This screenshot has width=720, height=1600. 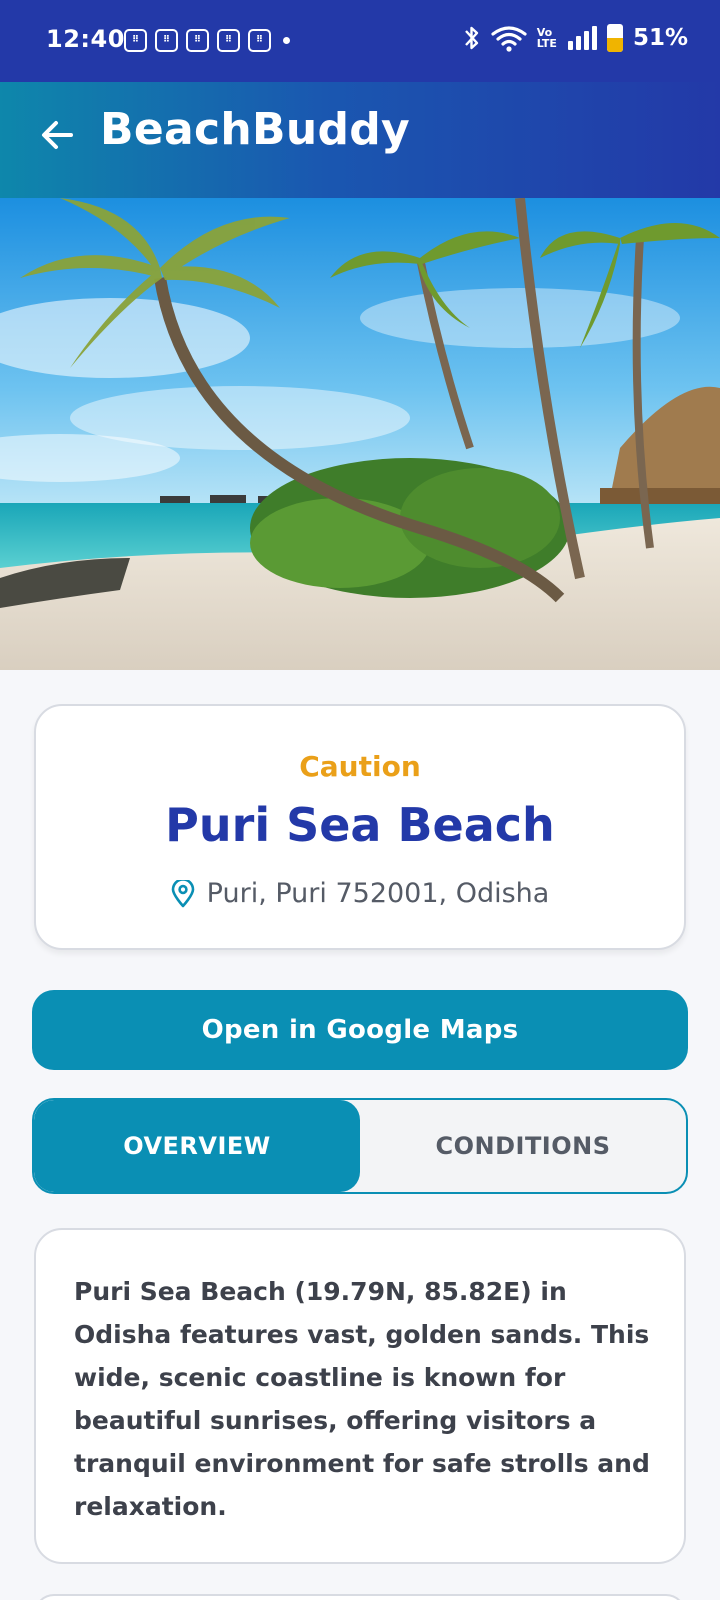 What do you see at coordinates (360, 766) in the screenshot?
I see `safety-status-label: Caution` at bounding box center [360, 766].